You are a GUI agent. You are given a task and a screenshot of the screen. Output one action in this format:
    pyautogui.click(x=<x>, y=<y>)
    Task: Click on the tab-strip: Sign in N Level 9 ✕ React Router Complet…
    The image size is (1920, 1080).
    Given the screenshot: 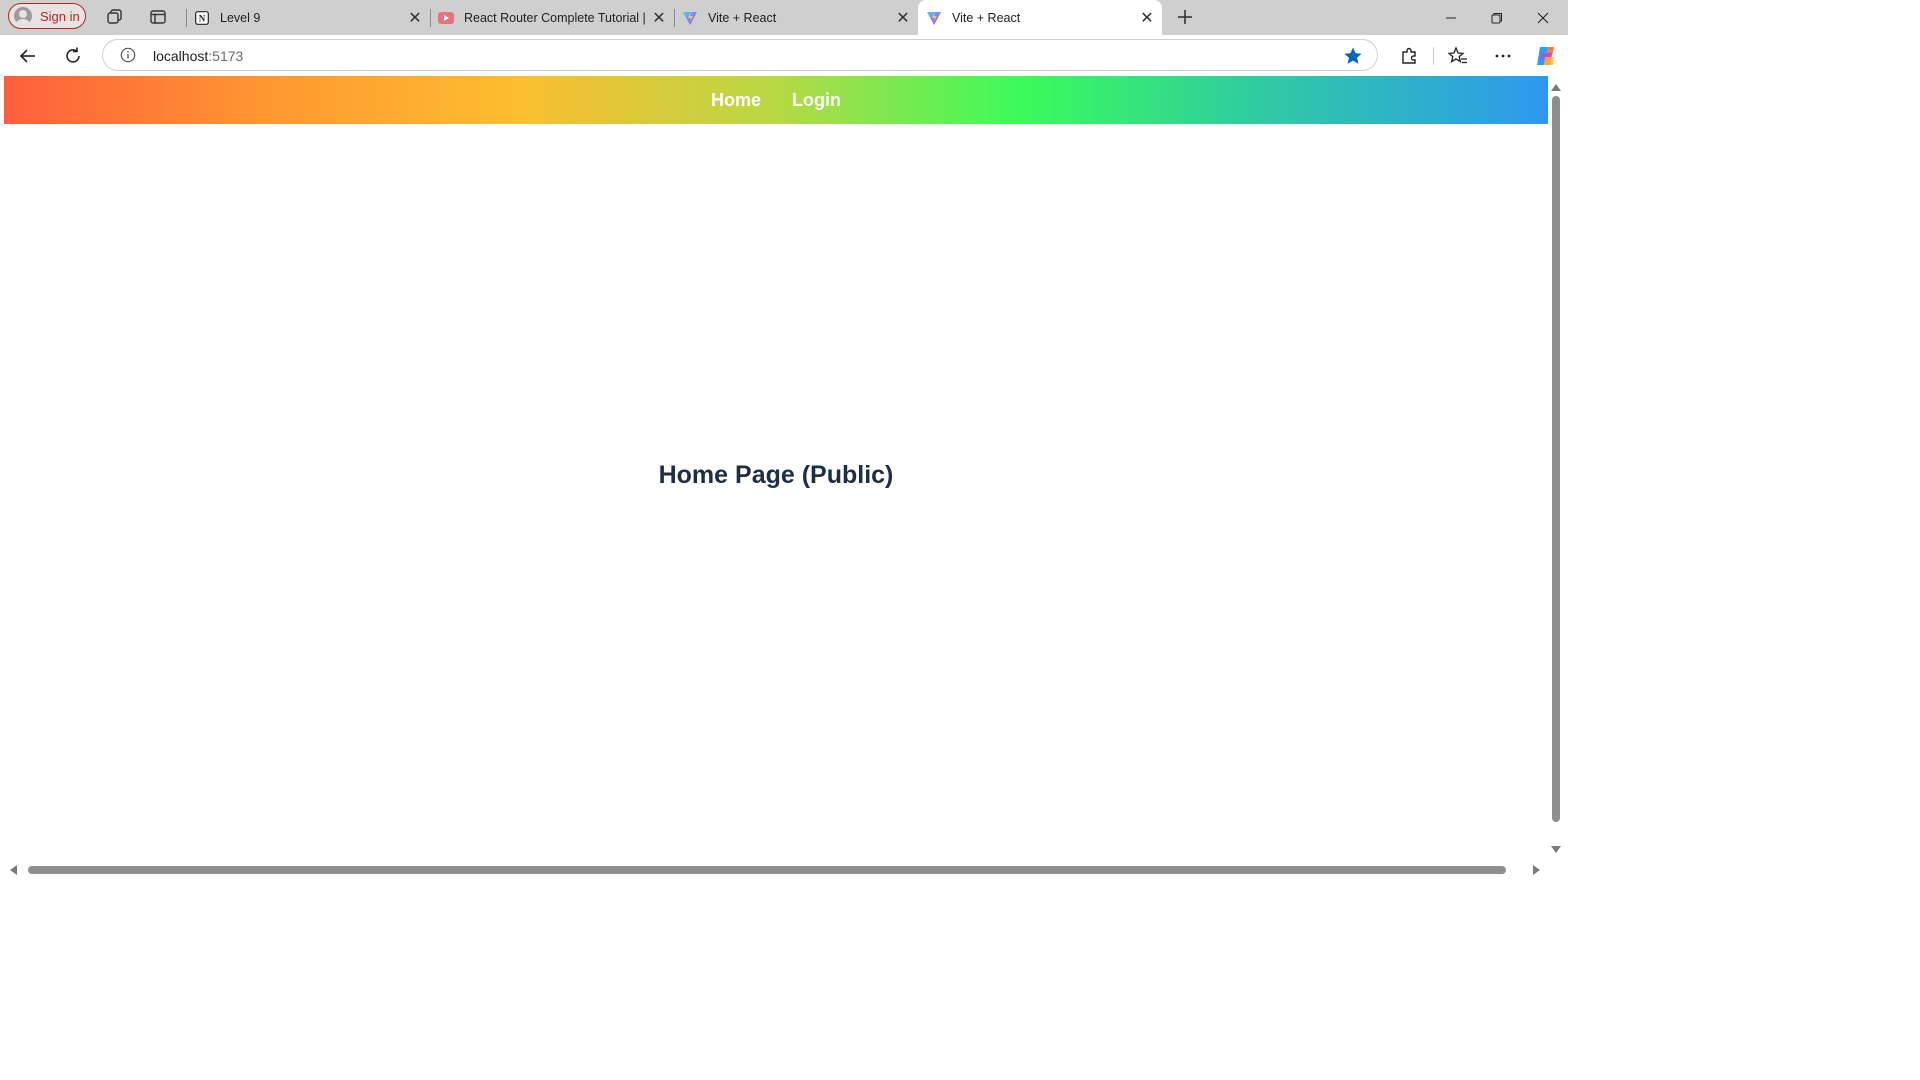 What is the action you would take?
    pyautogui.click(x=784, y=17)
    